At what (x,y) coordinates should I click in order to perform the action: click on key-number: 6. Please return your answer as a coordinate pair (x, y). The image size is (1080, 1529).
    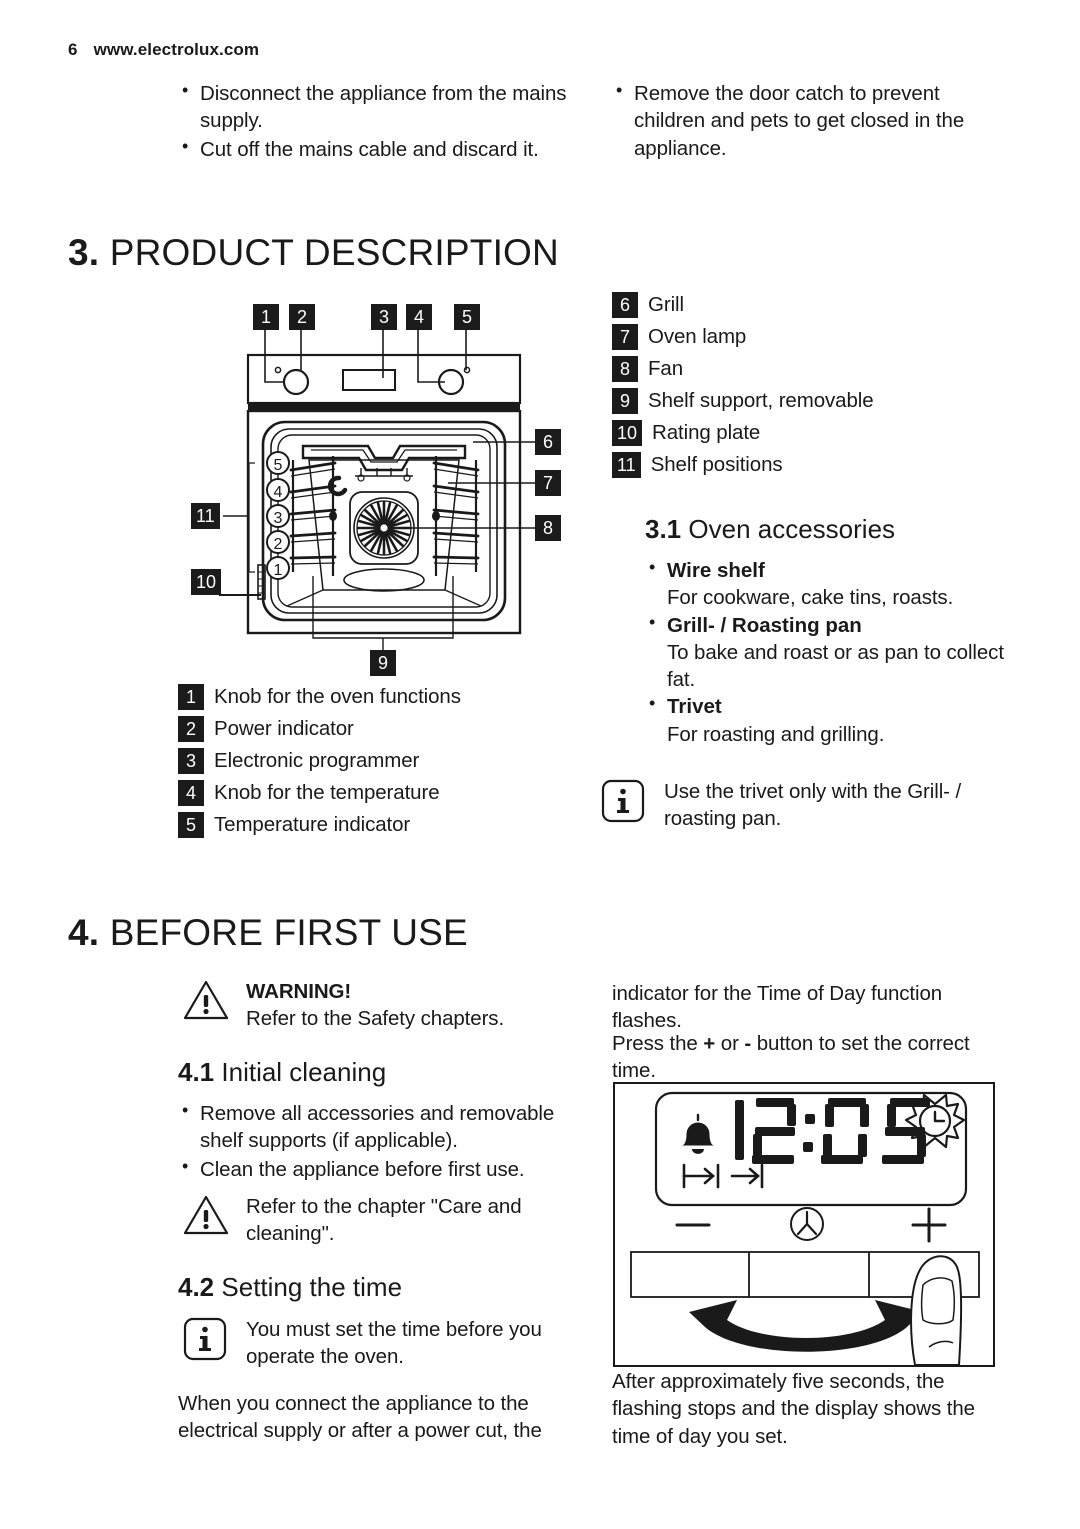
    Looking at the image, I should click on (625, 305).